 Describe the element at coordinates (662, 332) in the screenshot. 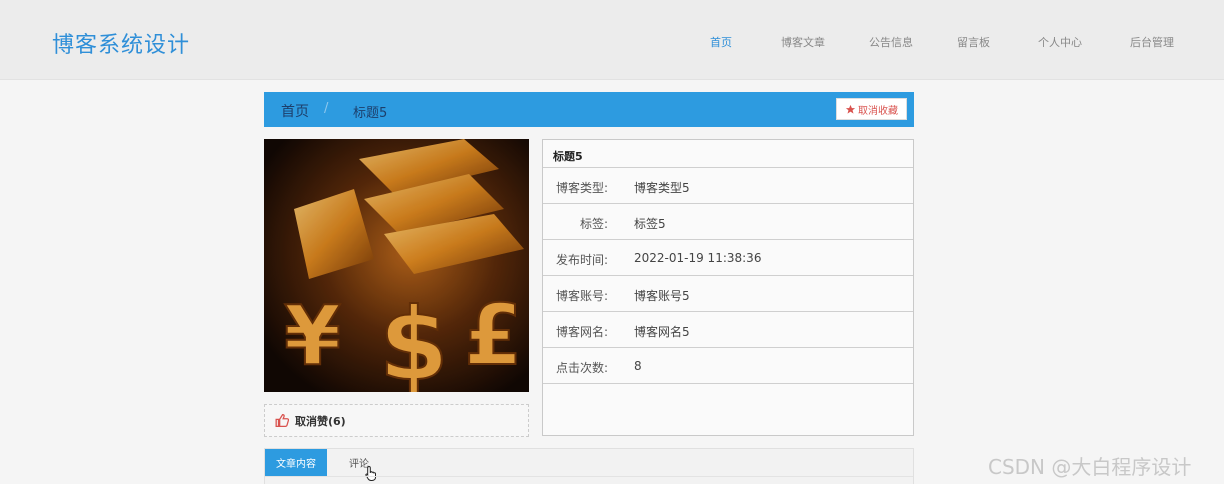

I see `detail-value: 博客网名5` at that location.